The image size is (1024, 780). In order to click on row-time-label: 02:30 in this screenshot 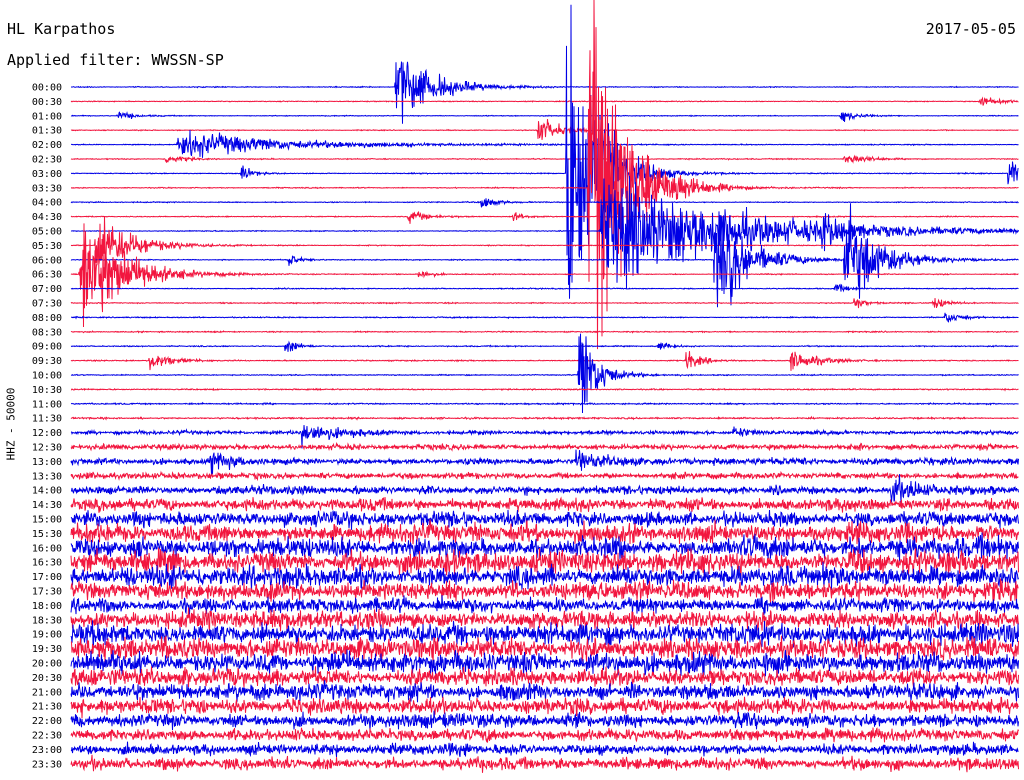, I will do `click(47, 160)`.